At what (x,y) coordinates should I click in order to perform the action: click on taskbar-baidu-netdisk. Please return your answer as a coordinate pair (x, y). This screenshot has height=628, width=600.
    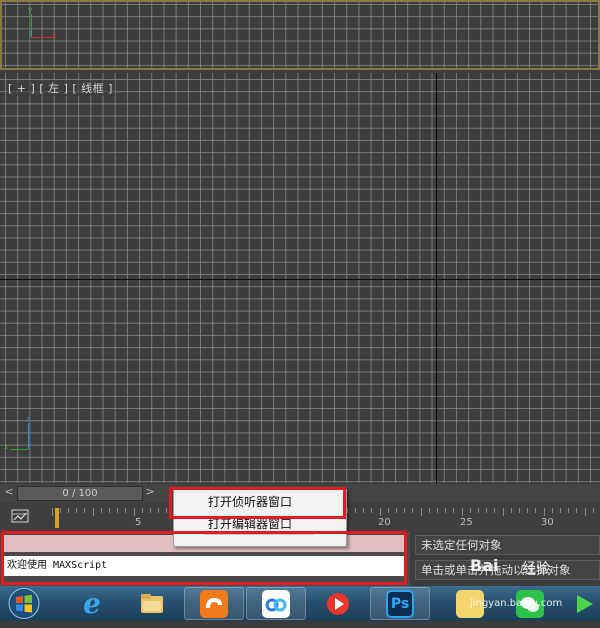
    Looking at the image, I should click on (276, 603).